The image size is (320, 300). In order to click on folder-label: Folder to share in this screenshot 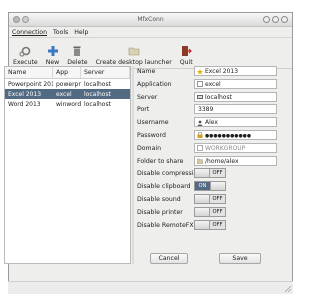, I will do `click(160, 161)`.